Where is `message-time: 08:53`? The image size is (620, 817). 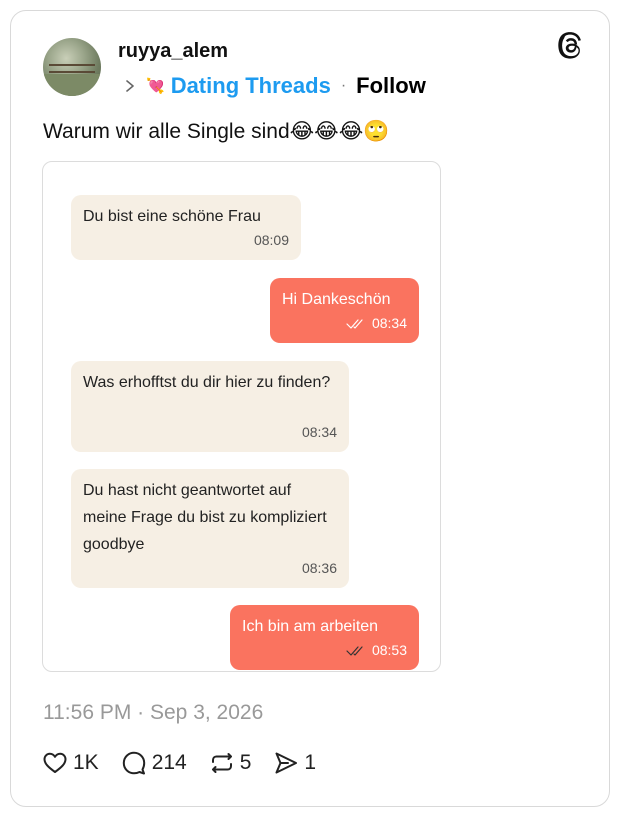 message-time: 08:53 is located at coordinates (389, 650).